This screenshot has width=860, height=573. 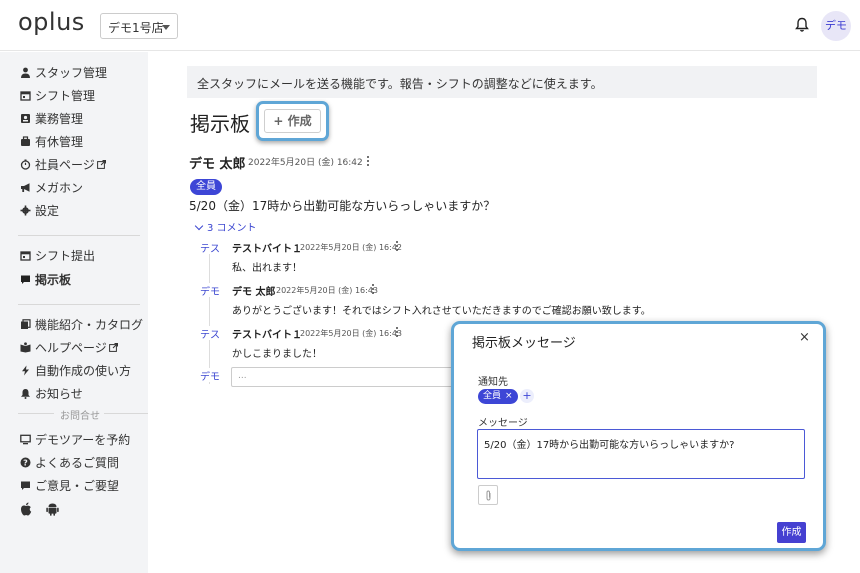 I want to click on comment-body: 私、出れます！, so click(x=267, y=268).